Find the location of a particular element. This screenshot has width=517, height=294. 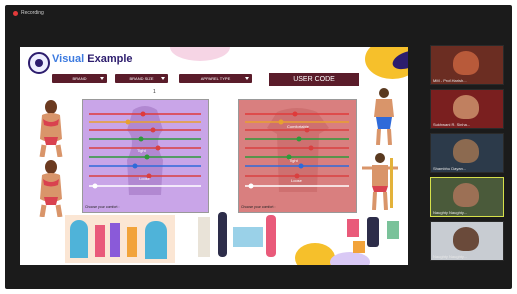

dresses-illustration is located at coordinates (375, 235).